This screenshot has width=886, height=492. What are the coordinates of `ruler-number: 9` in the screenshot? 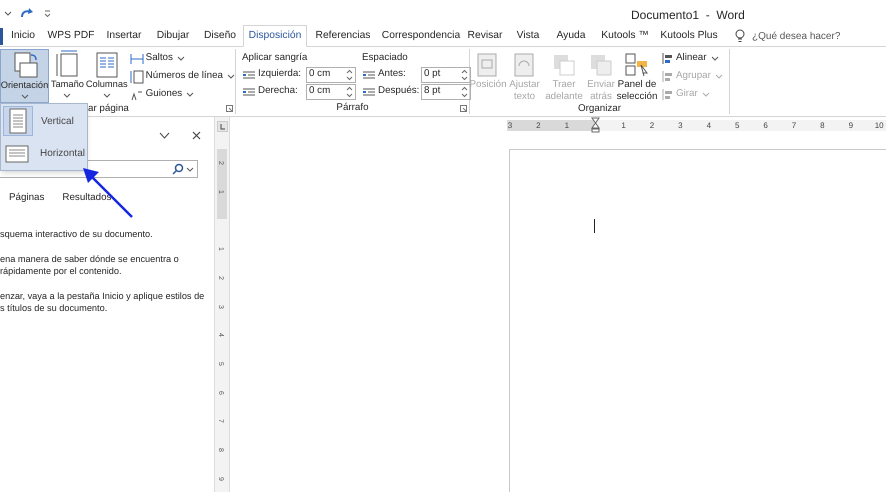 It's located at (851, 125).